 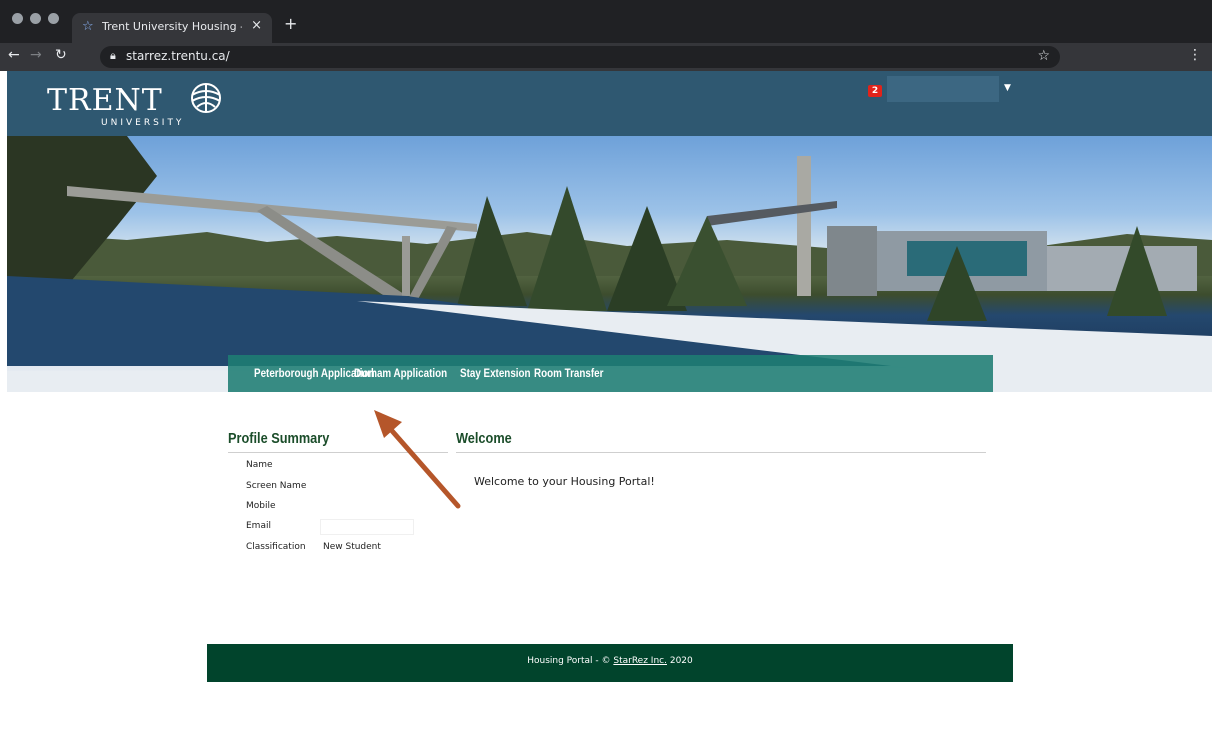 I want to click on footer-prefix: Housing Portal - ©, so click(x=570, y=661).